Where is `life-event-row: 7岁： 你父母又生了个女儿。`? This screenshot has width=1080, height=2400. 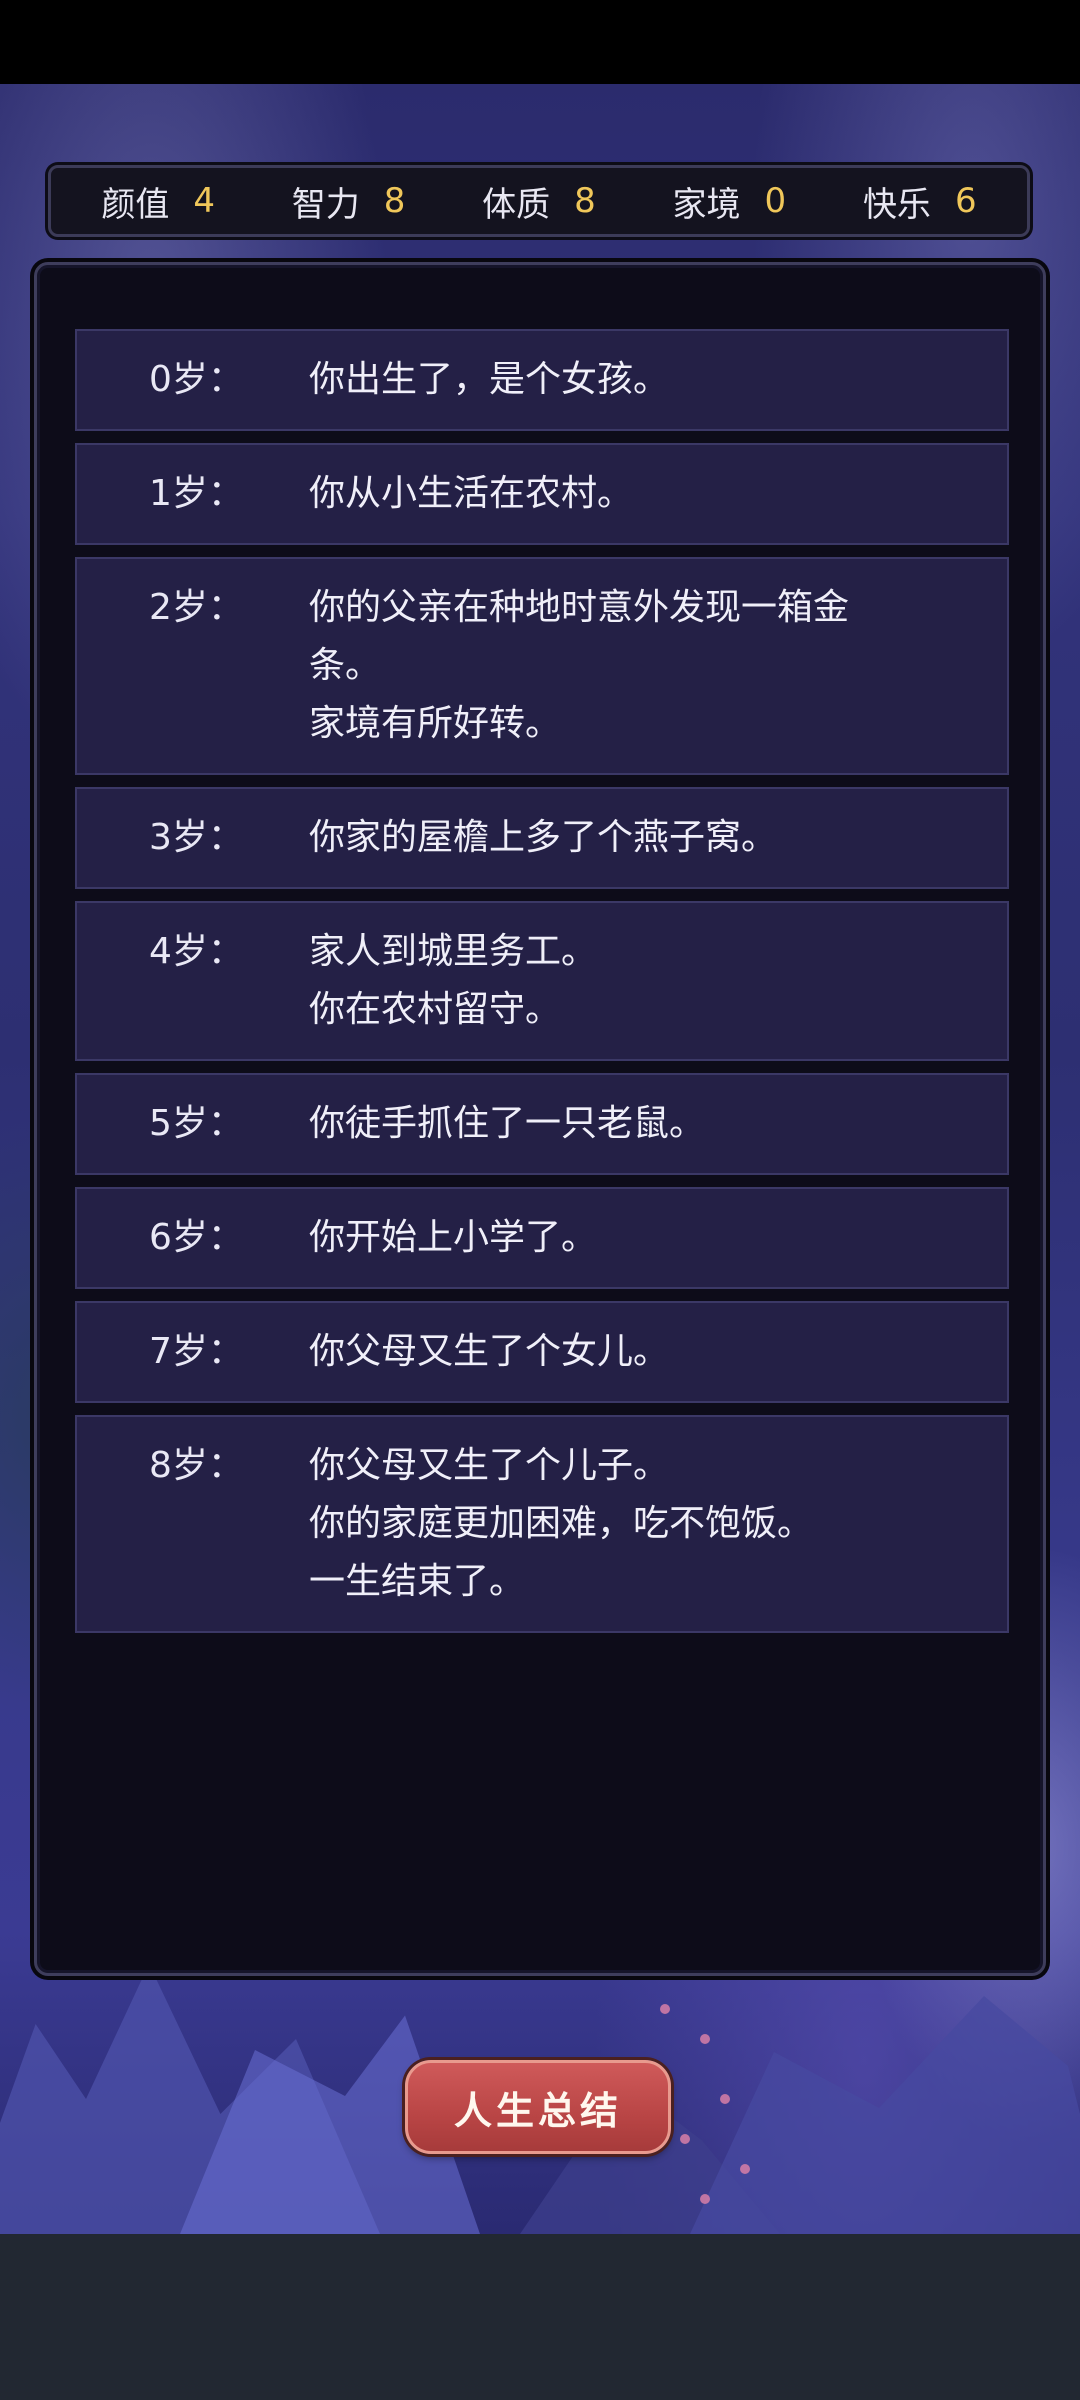
life-event-row: 7岁： 你父母又生了个女儿。 is located at coordinates (542, 1352).